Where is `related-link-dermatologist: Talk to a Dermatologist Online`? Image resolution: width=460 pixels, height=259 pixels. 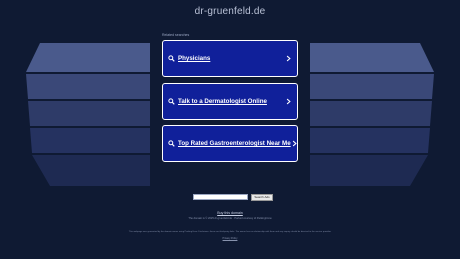 related-link-dermatologist: Talk to a Dermatologist Online is located at coordinates (230, 101).